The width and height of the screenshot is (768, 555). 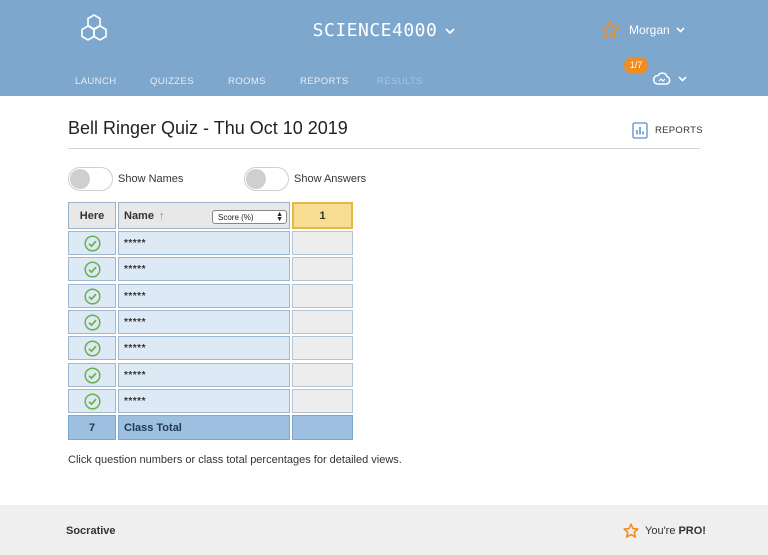 I want to click on show-names-toggle: Show Names, so click(x=125, y=179).